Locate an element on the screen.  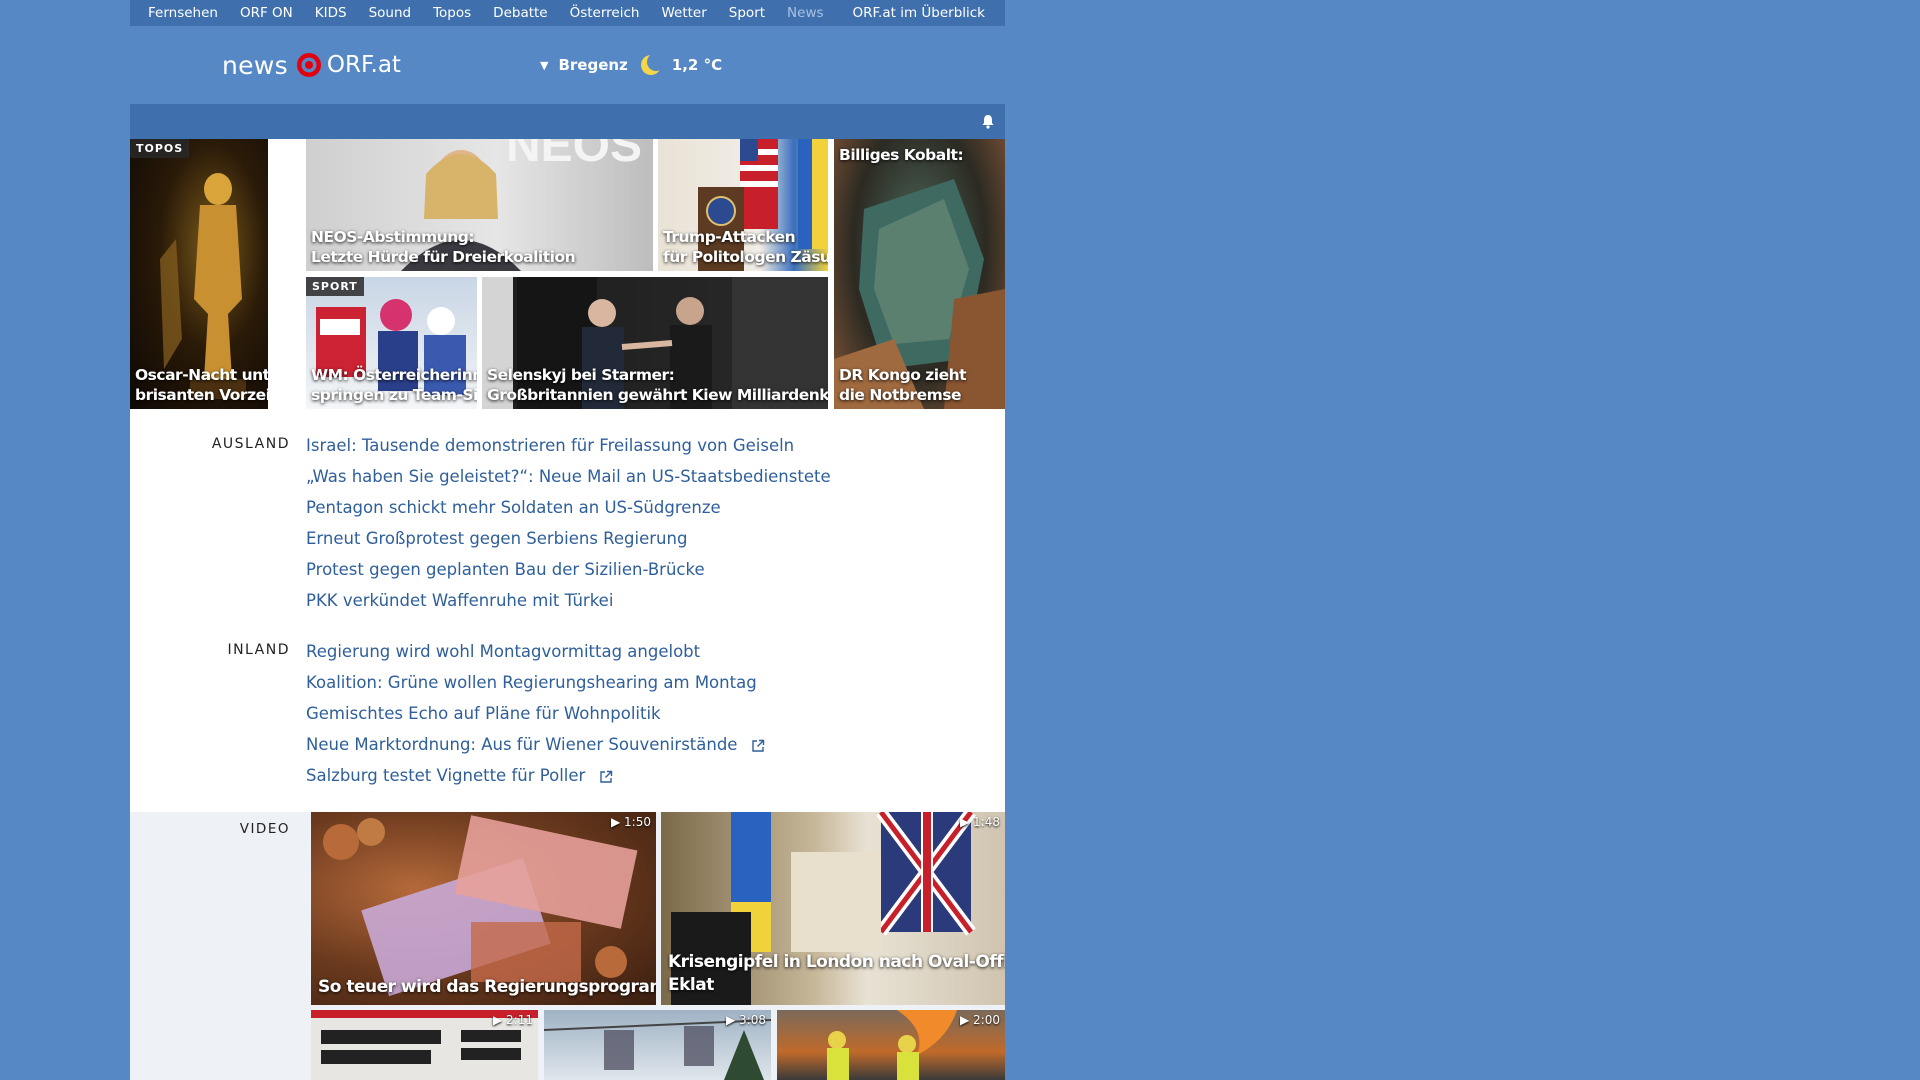
video-duration: ▶ 2:00 is located at coordinates (980, 1020).